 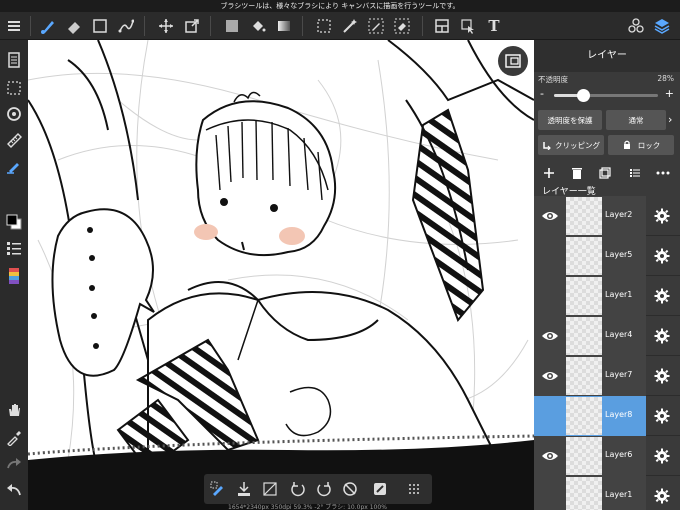 I want to click on left-toolbar, so click(x=14, y=275).